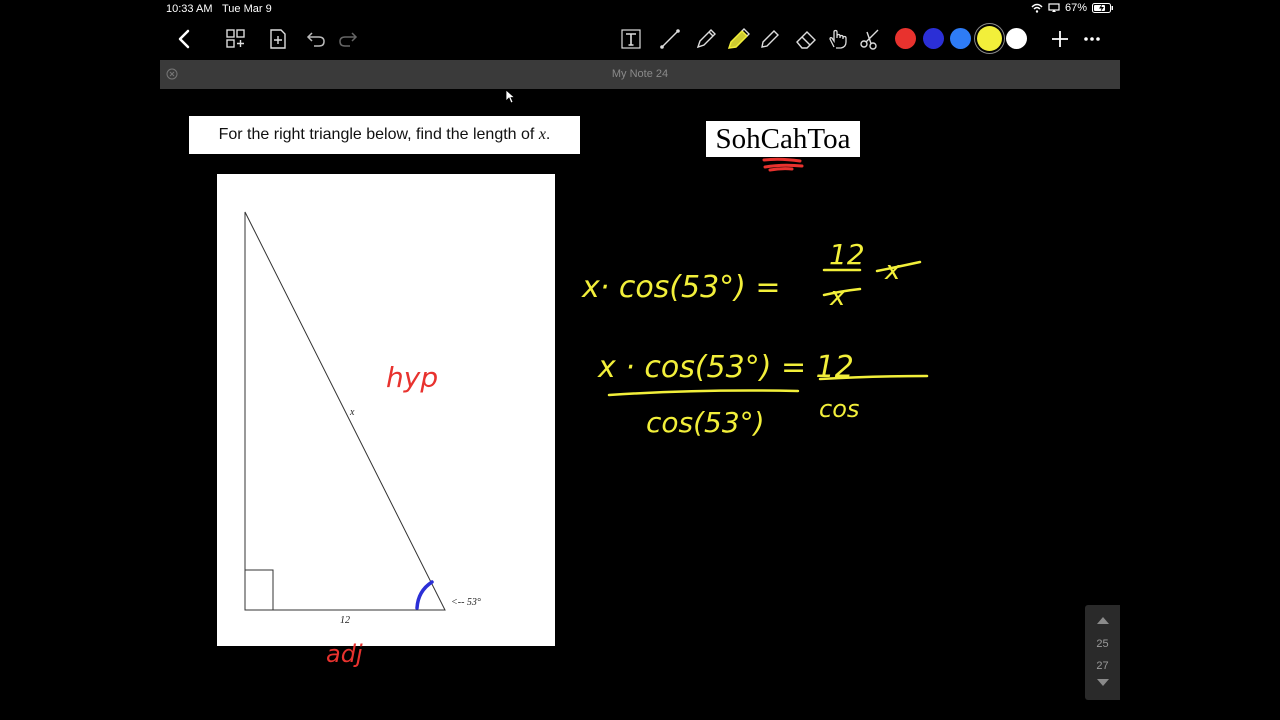 The image size is (1280, 720). I want to click on redo-icon, so click(348, 39).